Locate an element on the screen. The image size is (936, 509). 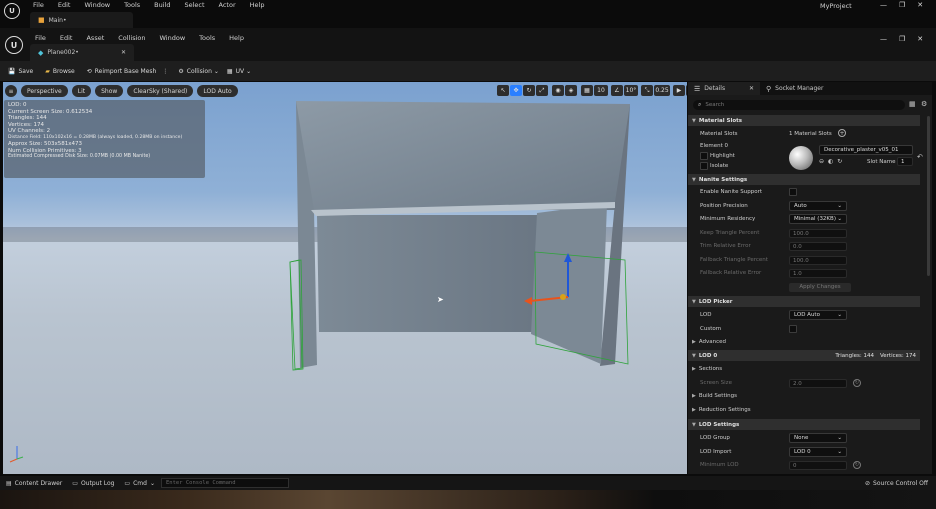
advanced-expander: ▶ Advanced is located at coordinates (709, 342).